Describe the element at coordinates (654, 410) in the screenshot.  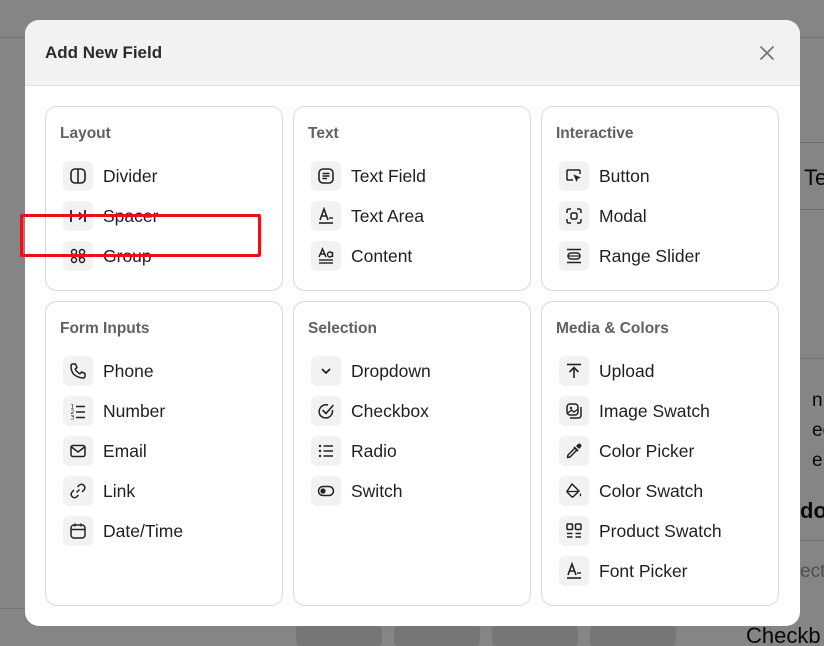
I see `field-option-label: Image Swatch` at that location.